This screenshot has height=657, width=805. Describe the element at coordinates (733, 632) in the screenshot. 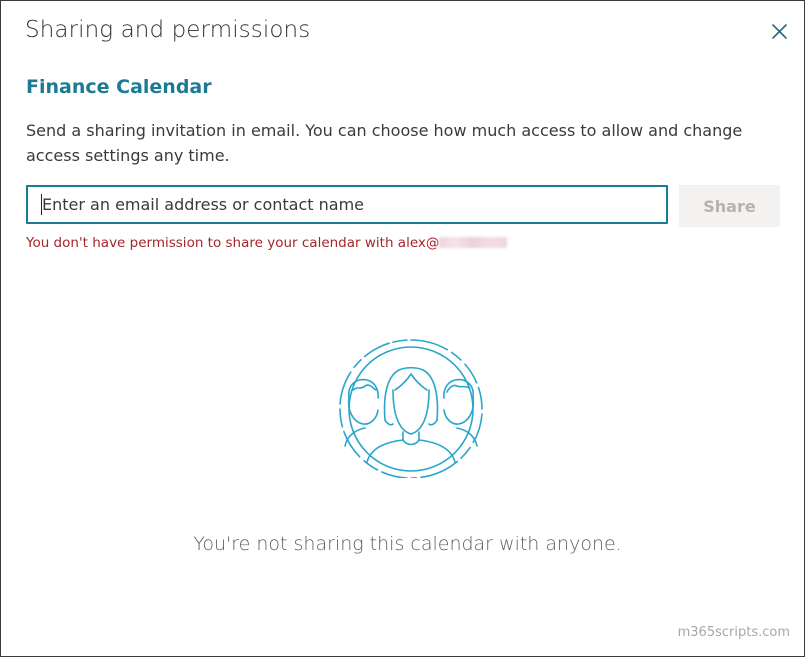

I see `watermark: m365scripts.com` at that location.